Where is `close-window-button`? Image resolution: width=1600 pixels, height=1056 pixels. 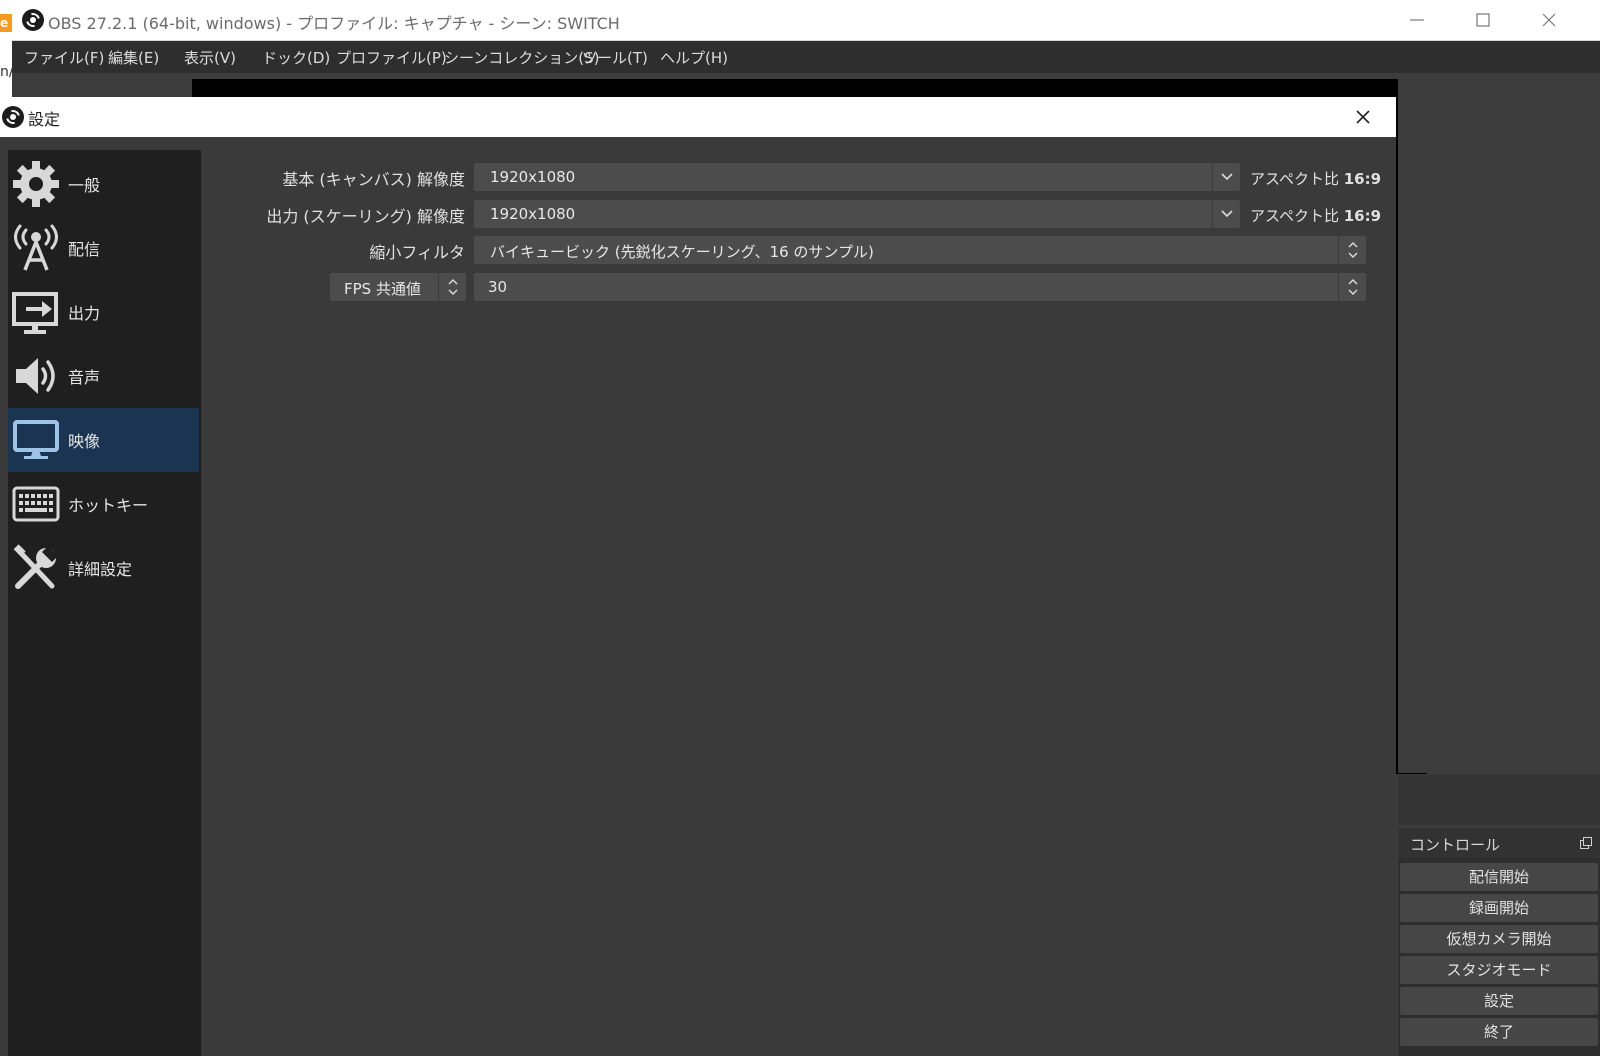 close-window-button is located at coordinates (1549, 20).